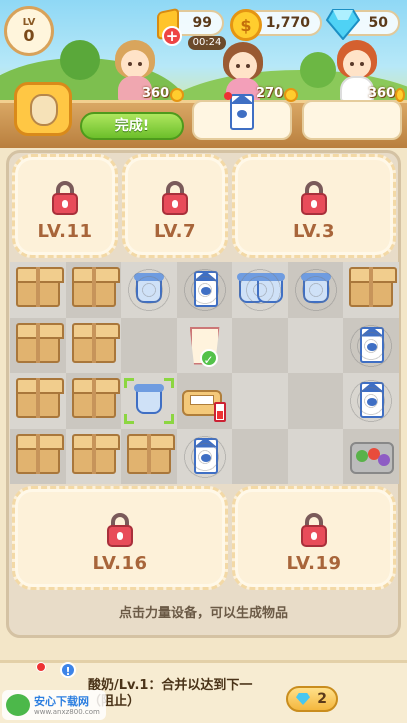 The width and height of the screenshot is (407, 723). What do you see at coordinates (246, 25) in the screenshot?
I see `coin-icon: $` at bounding box center [246, 25].